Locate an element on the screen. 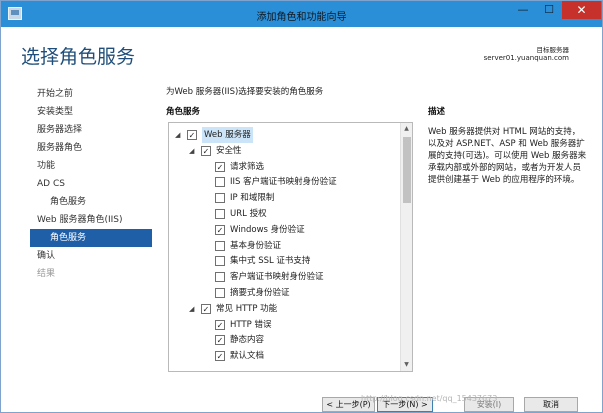 The width and height of the screenshot is (603, 413). nav-item-ad-cs: AD CS is located at coordinates (91, 184).